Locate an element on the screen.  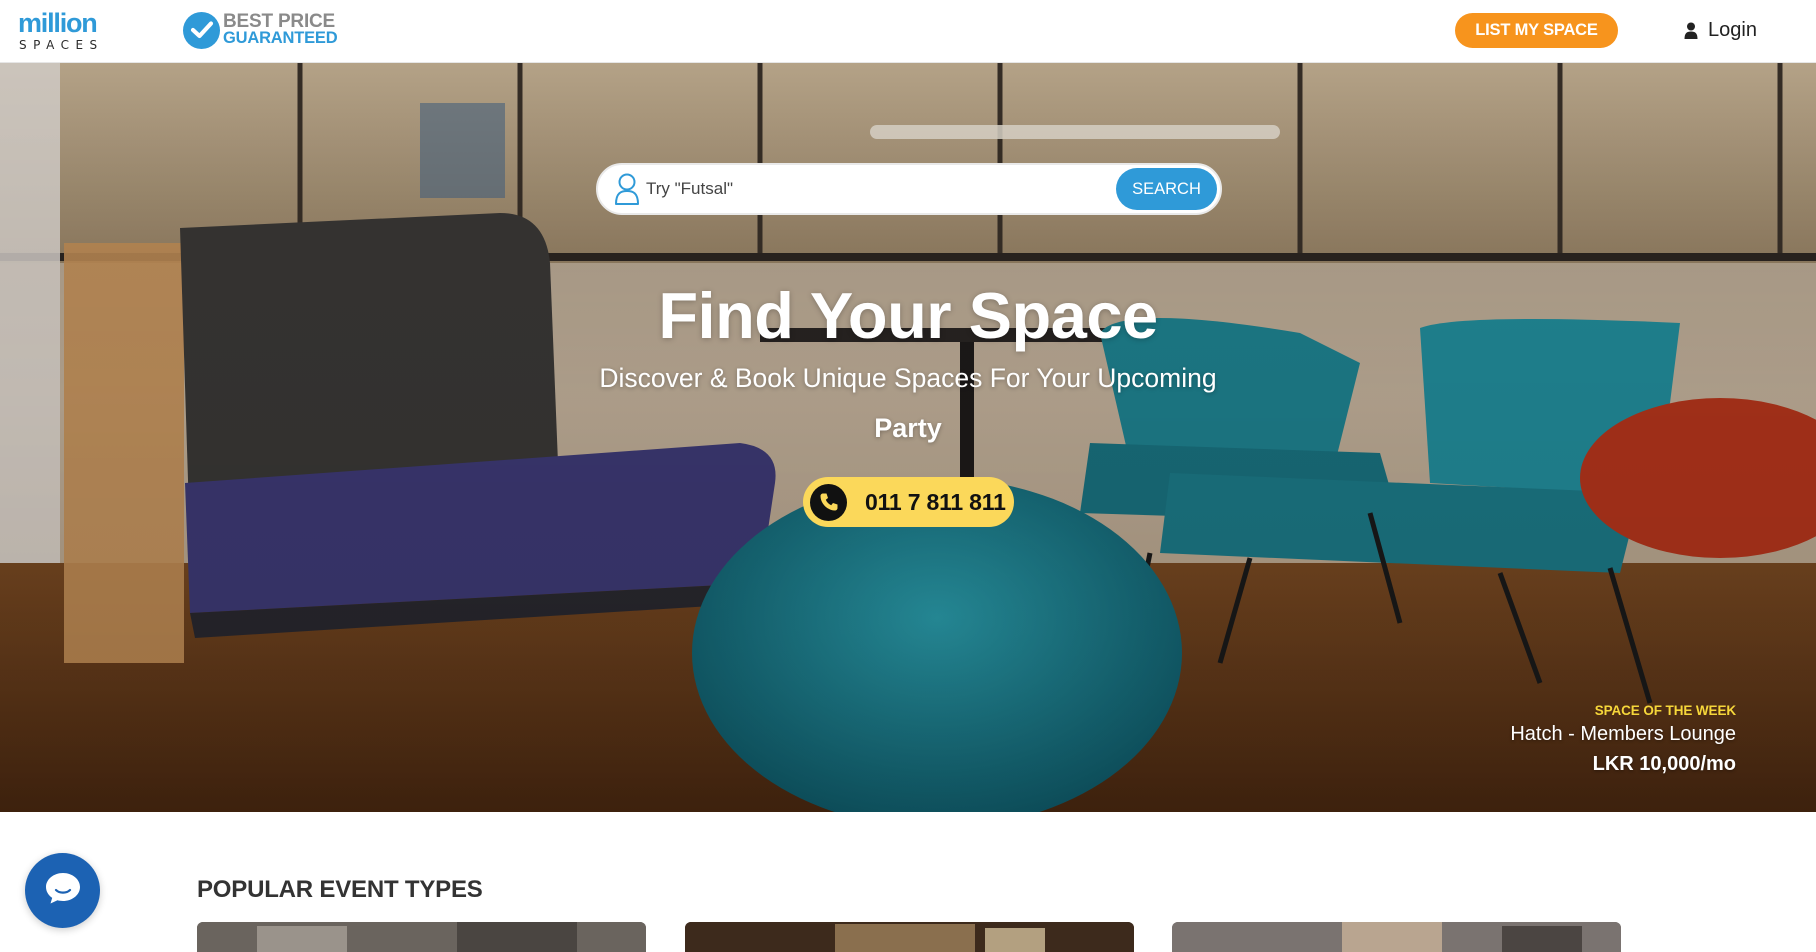
call-phone-button: 011 7 811 811 is located at coordinates (908, 502).